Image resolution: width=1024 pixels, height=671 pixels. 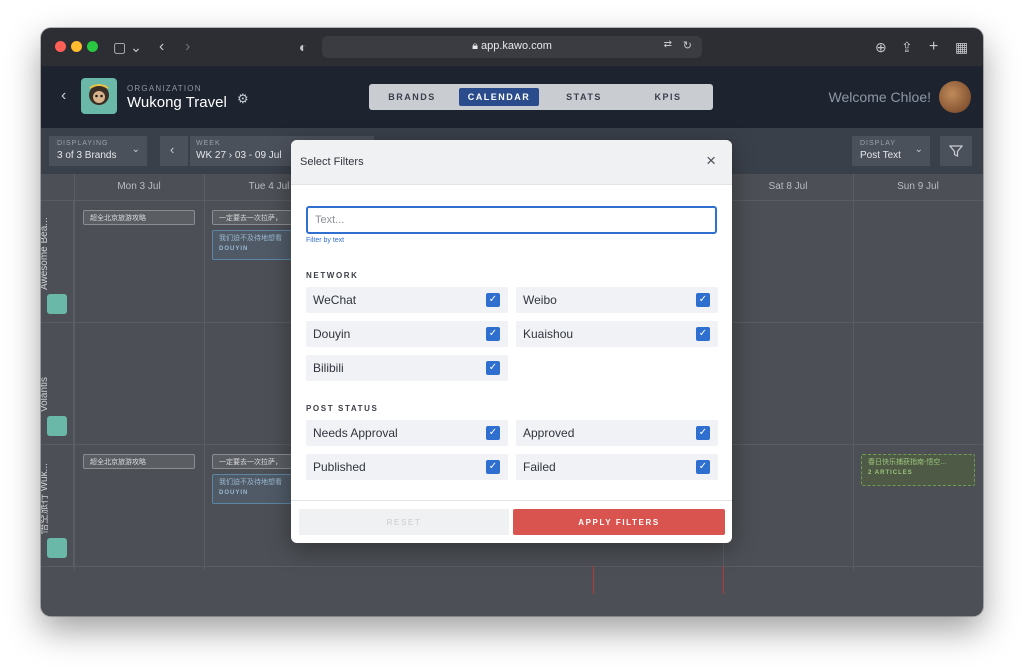 What do you see at coordinates (619, 522) in the screenshot?
I see `apply-filters-button: APPLY FILTERS` at bounding box center [619, 522].